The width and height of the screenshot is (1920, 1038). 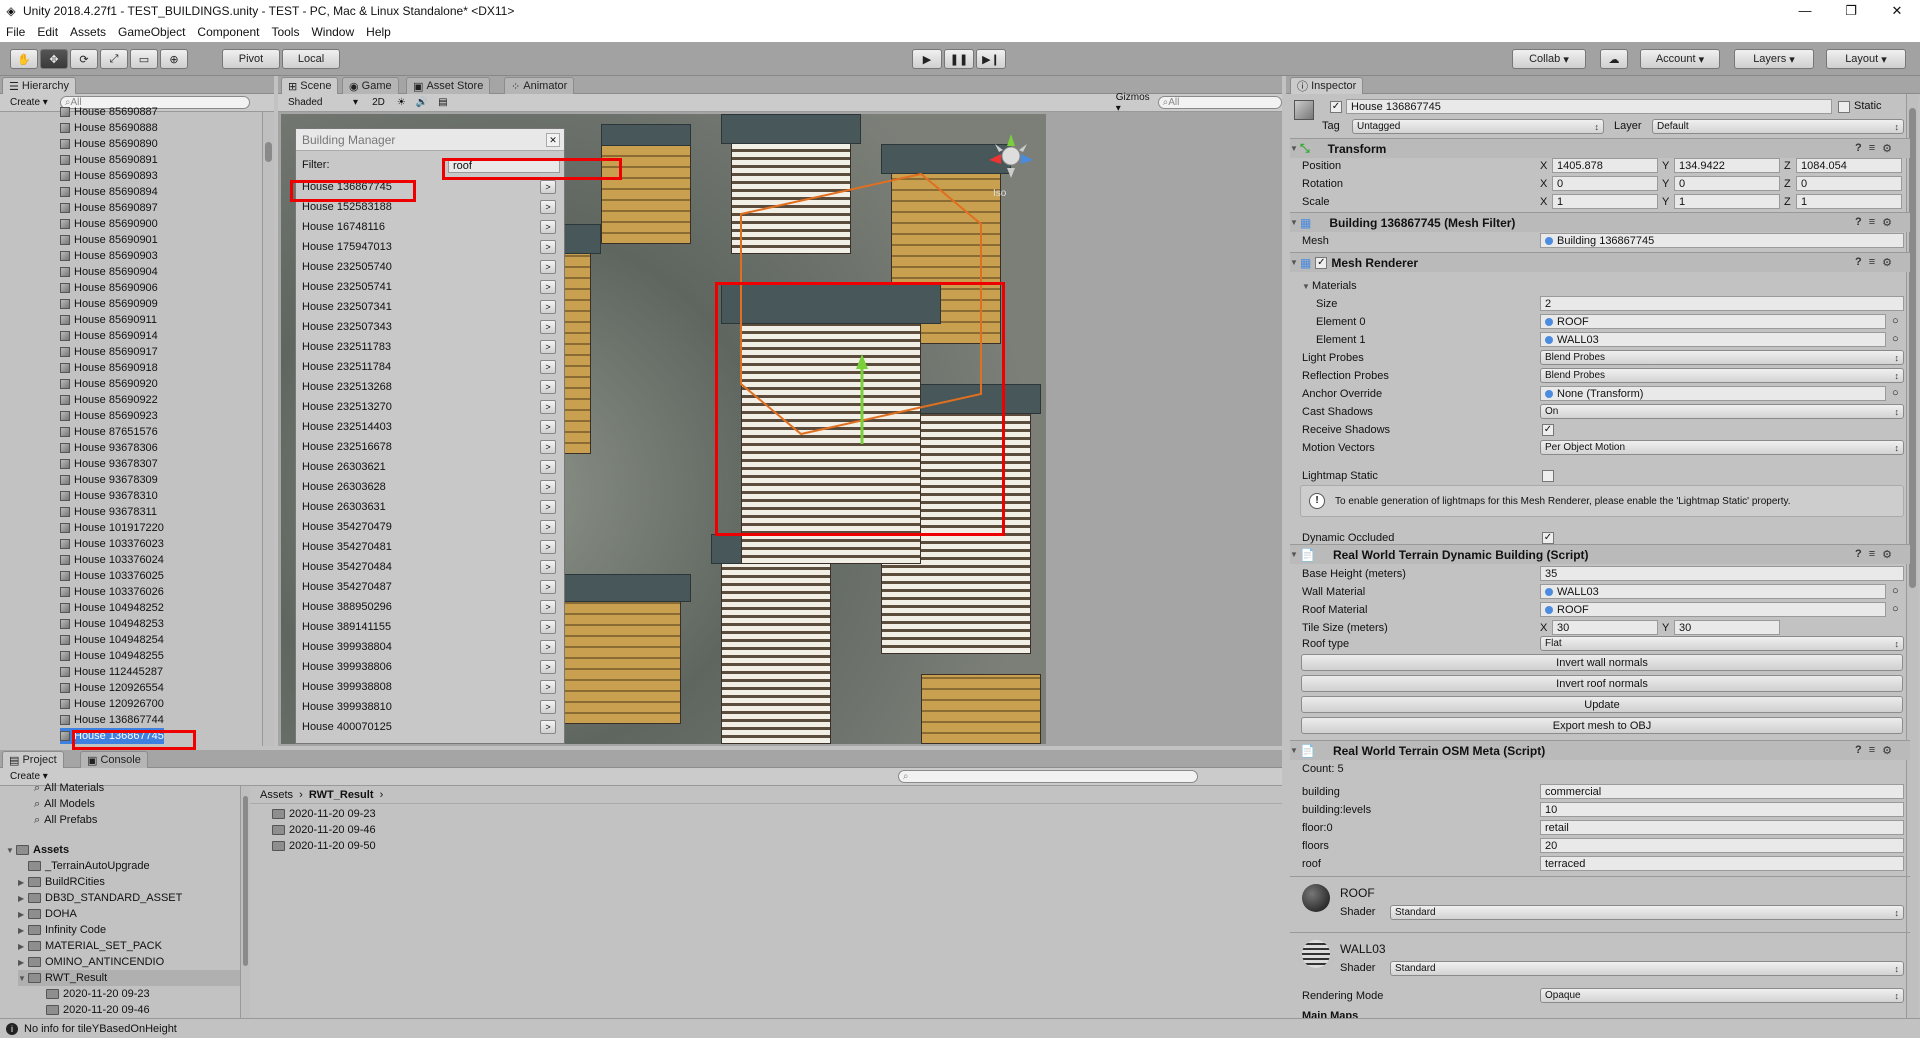 I want to click on mesh-filter-header: ▼ ▦ Building 136867745 (Mesh Filter)? ≡ ⚙, so click(x=1600, y=222).